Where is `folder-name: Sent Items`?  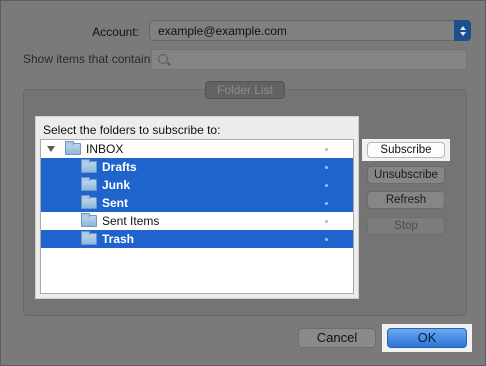
folder-name: Sent Items is located at coordinates (131, 221).